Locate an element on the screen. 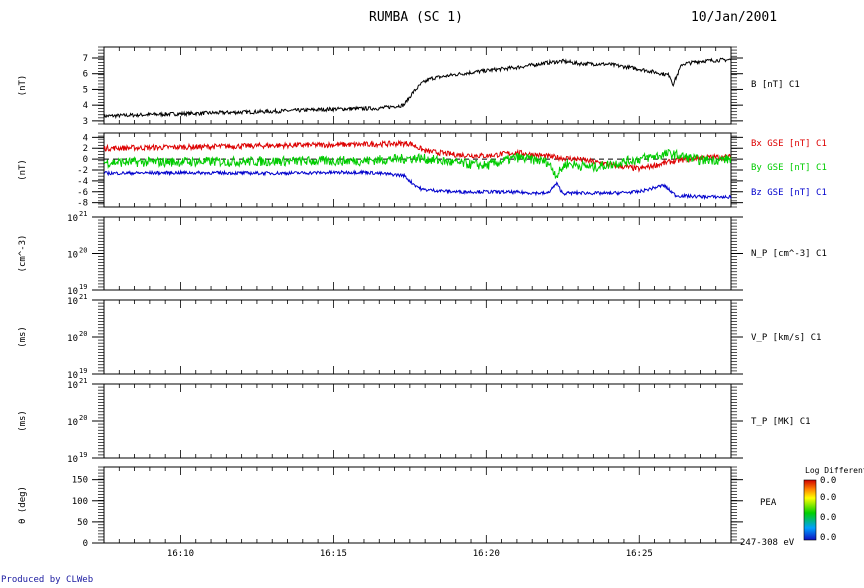 The height and width of the screenshot is (588, 864). x-tick-label: 16:15 is located at coordinates (333, 554).